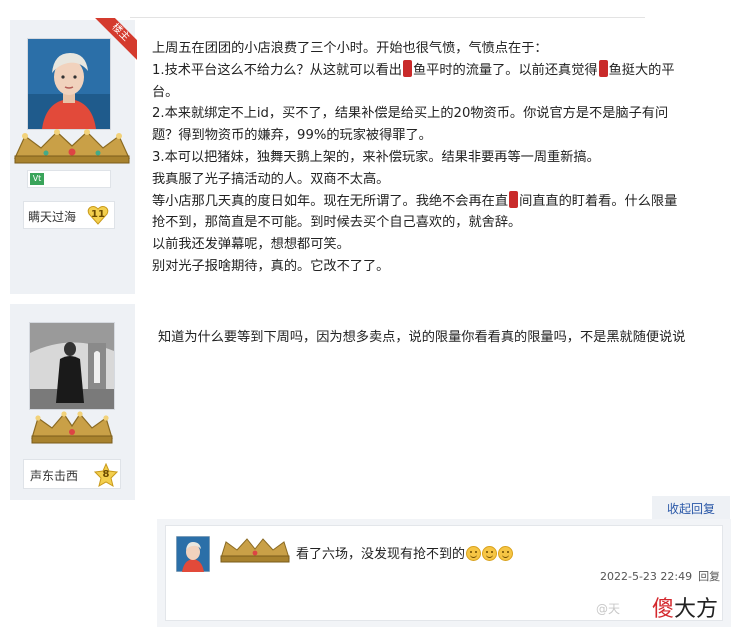 The image size is (741, 640). Describe the element at coordinates (696, 609) in the screenshot. I see `brand-dark-chars: 大方` at that location.